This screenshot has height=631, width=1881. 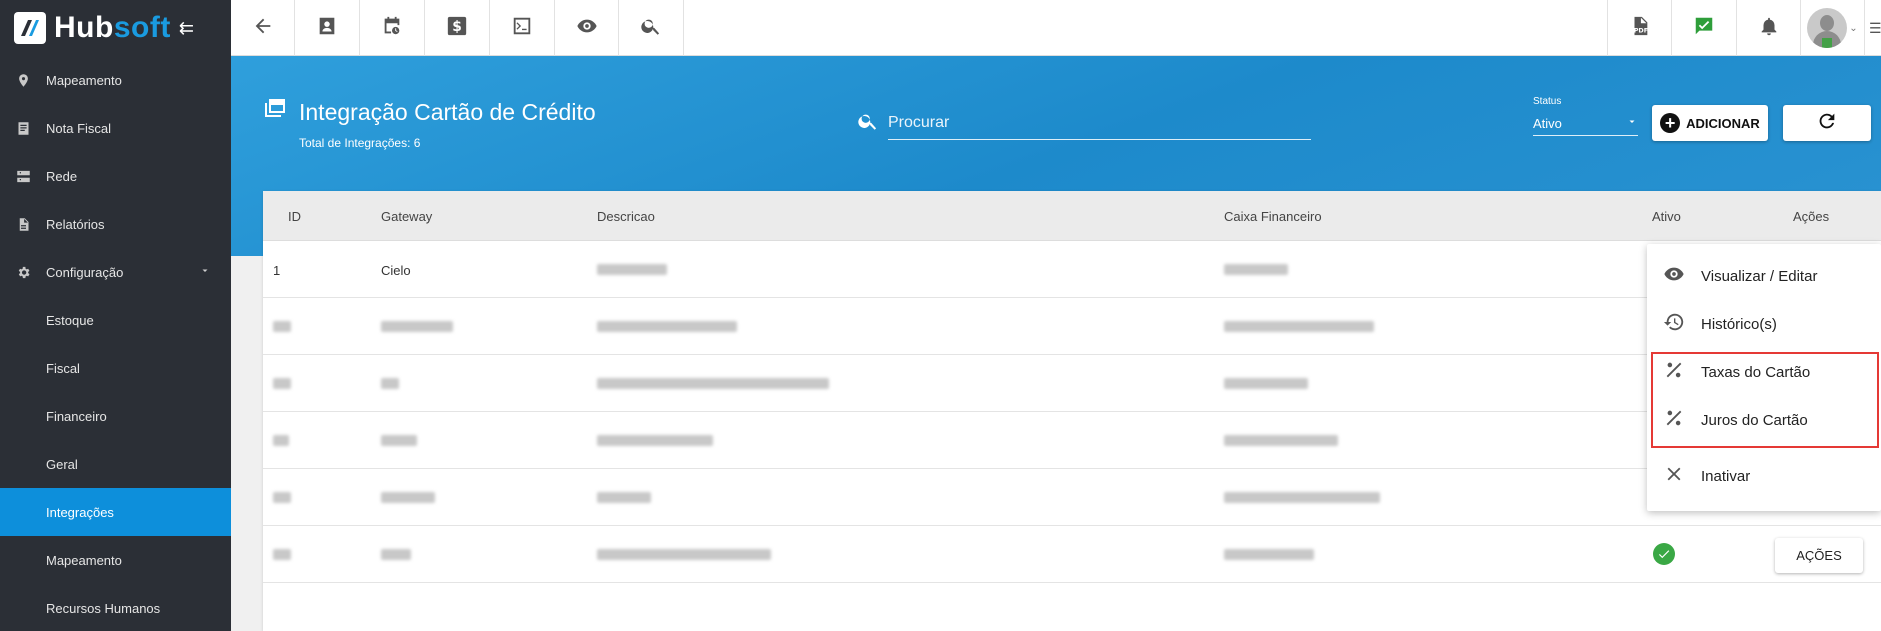 What do you see at coordinates (1585, 124) in the screenshot?
I see `status-select: Ativo` at bounding box center [1585, 124].